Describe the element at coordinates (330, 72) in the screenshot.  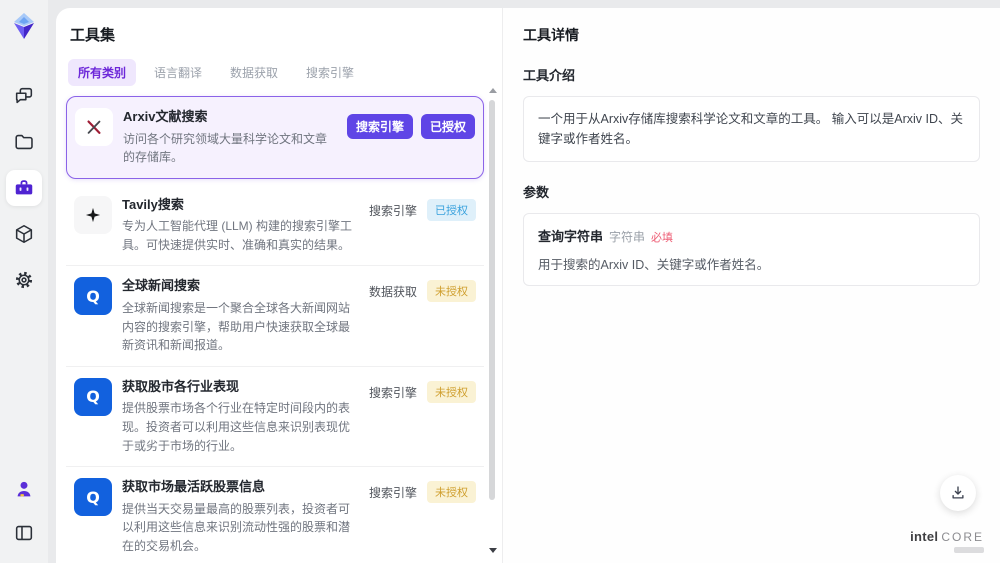
I see `tab-search-engine: 搜索引擎` at that location.